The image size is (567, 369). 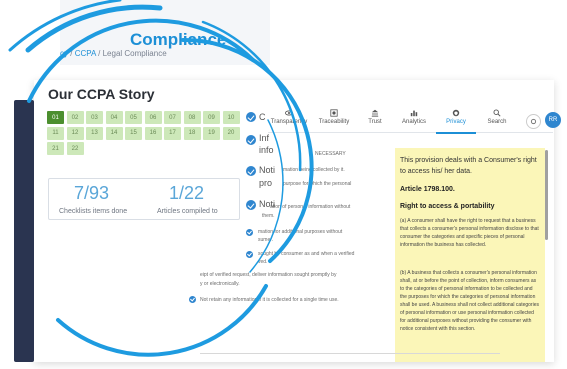 I want to click on checklist-item-small: them., so click(x=268, y=216).